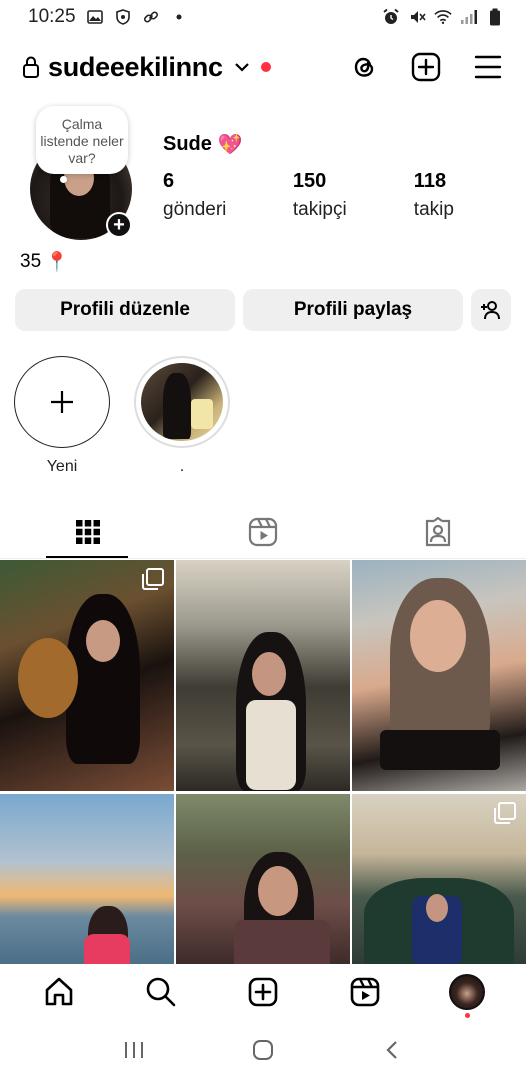  What do you see at coordinates (195, 209) in the screenshot?
I see `stat-posts-label: gönderi` at bounding box center [195, 209].